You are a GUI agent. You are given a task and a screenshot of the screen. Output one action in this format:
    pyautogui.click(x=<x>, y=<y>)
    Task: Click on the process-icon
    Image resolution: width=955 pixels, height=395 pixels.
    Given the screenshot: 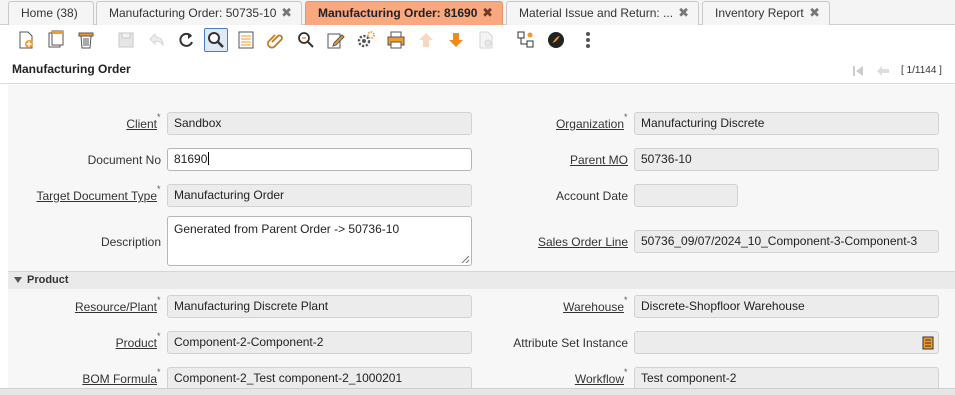 What is the action you would take?
    pyautogui.click(x=366, y=40)
    